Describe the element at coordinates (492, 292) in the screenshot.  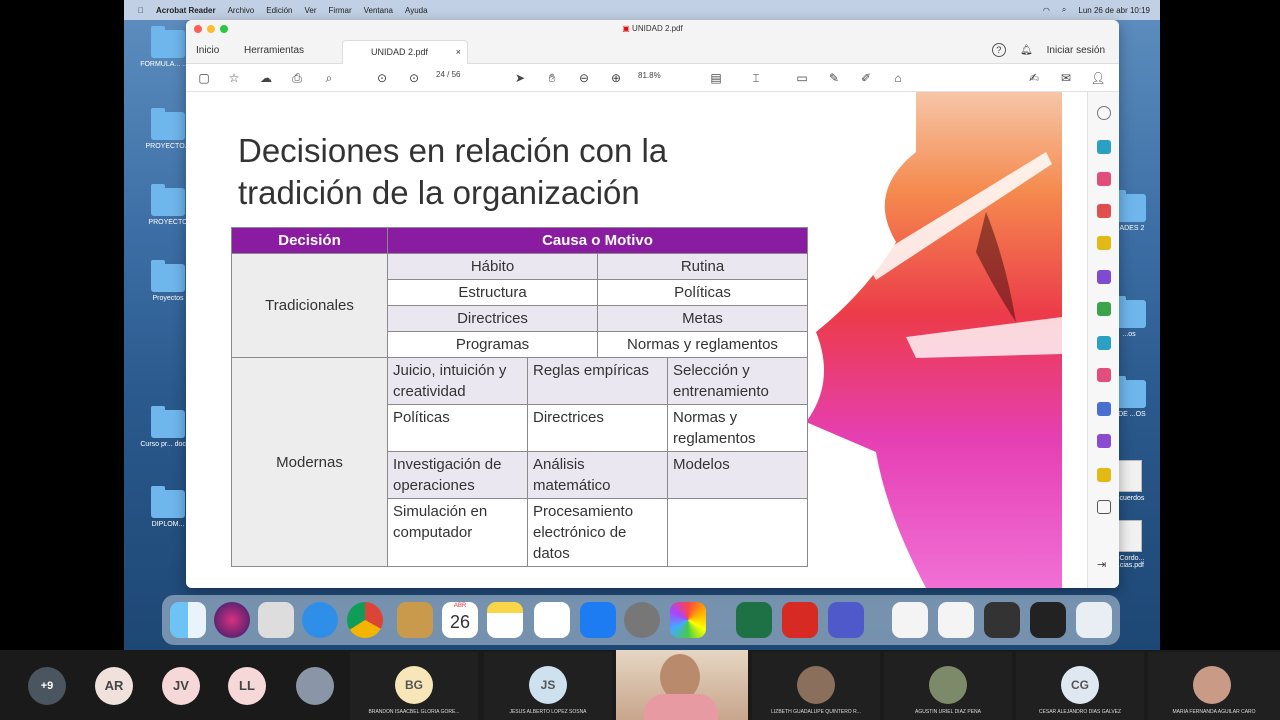
I see `table-cell: Estructura` at that location.